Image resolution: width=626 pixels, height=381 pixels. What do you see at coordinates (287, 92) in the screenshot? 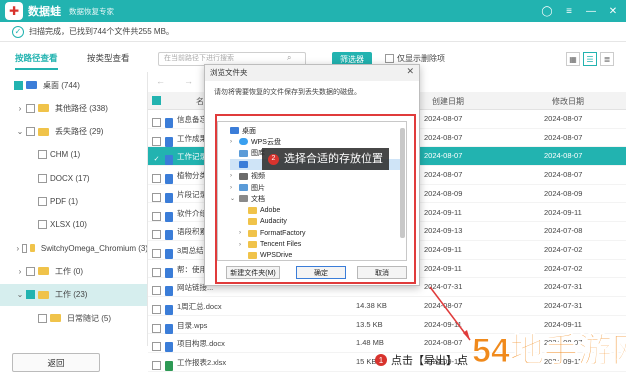
I see `dialog-description: 请勿将需要恢复的文件保存到丢失数据的磁盘。` at bounding box center [287, 92].